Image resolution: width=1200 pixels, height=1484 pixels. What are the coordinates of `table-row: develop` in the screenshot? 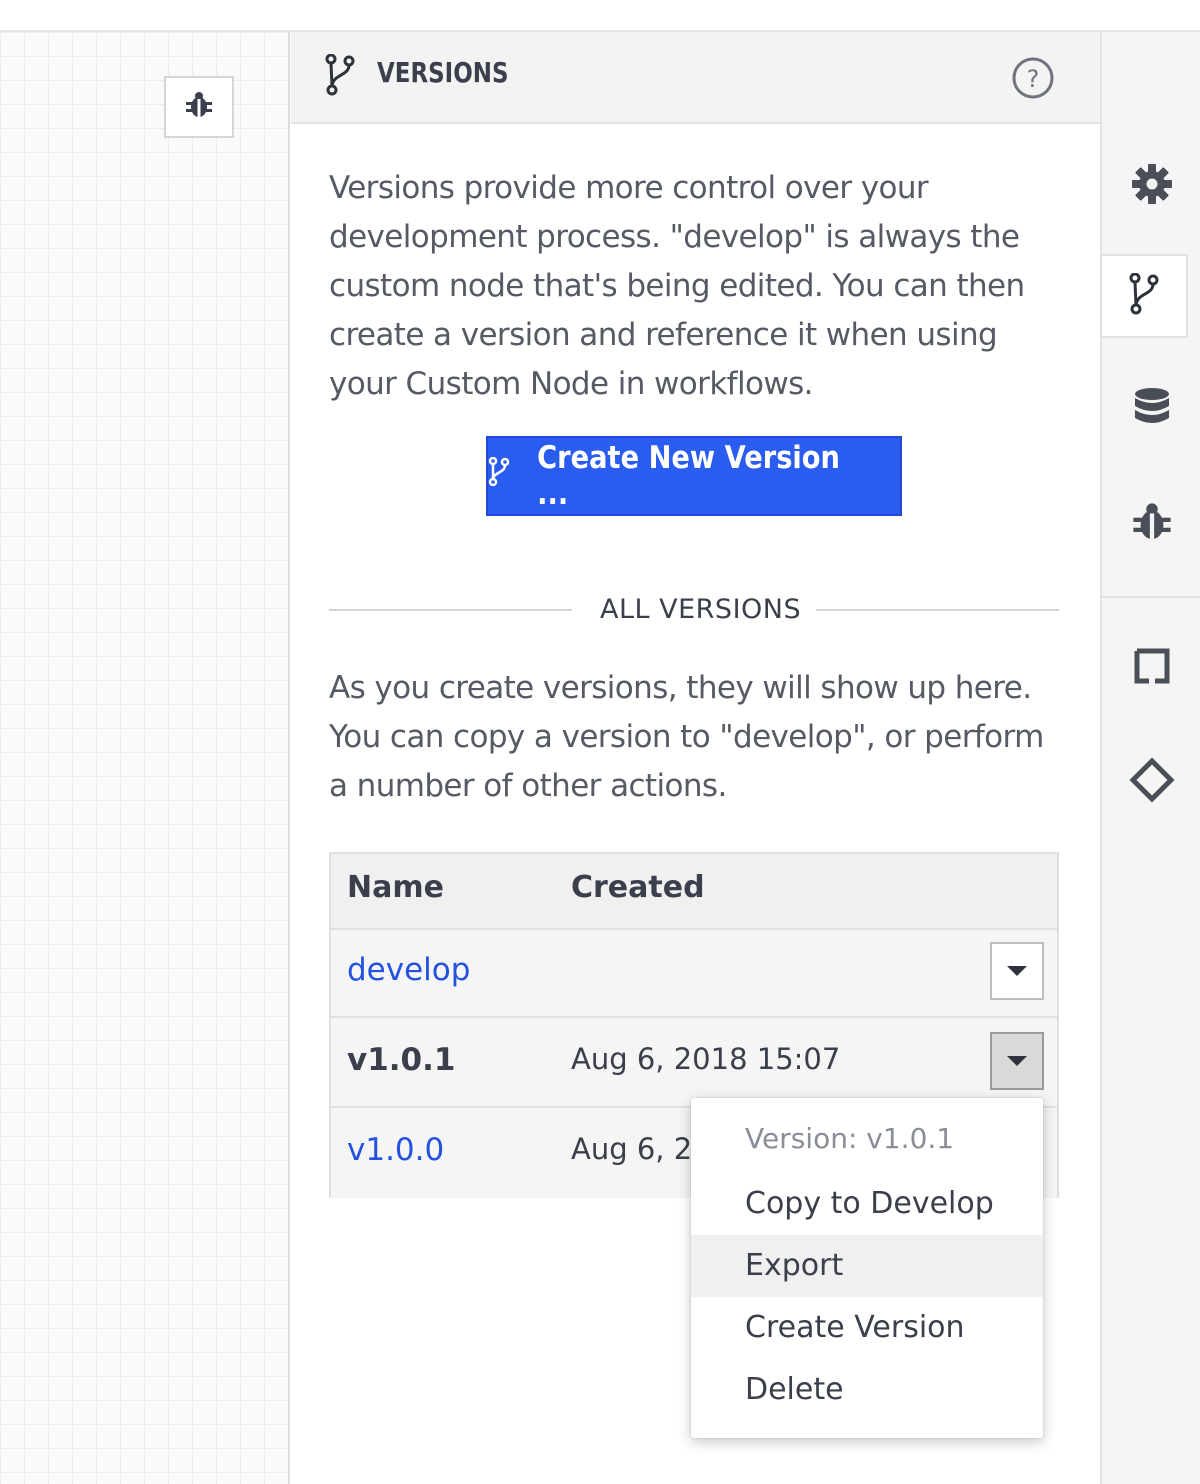 It's located at (694, 974).